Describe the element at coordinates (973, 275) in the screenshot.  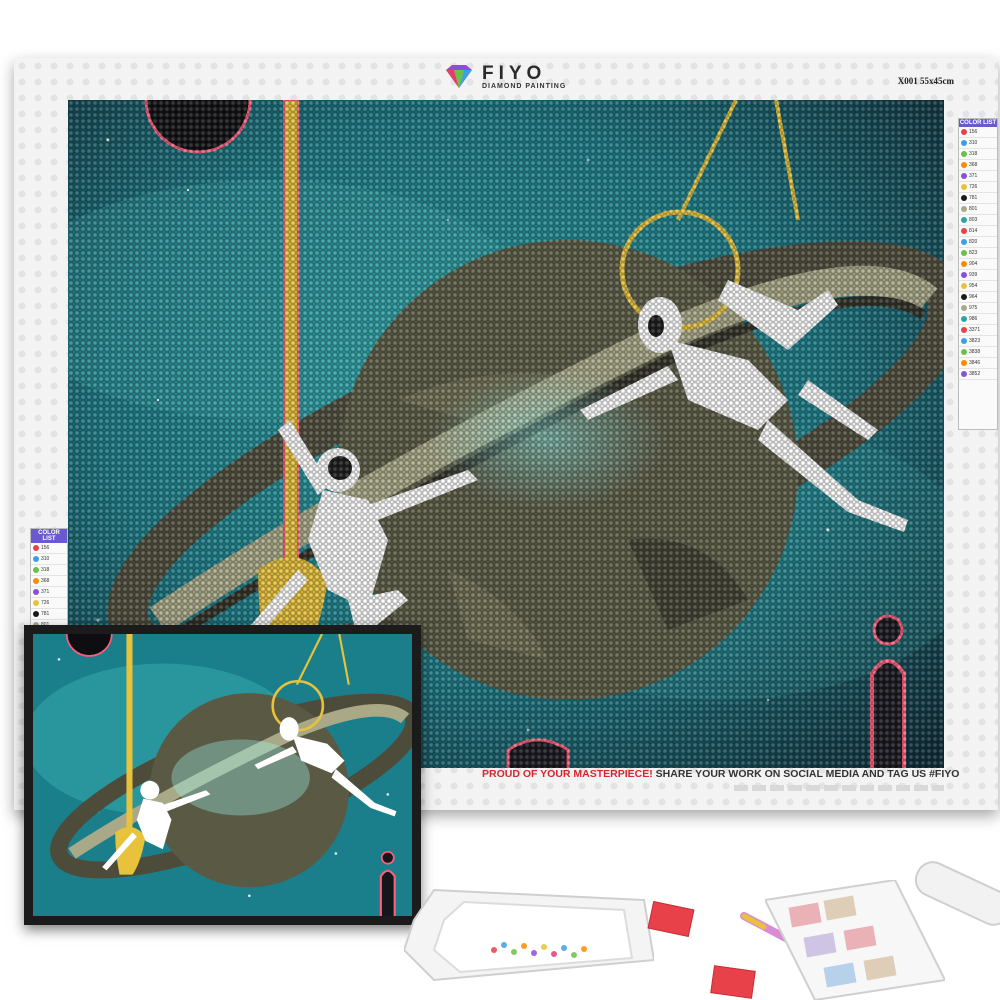
I see `color-code: 939` at that location.